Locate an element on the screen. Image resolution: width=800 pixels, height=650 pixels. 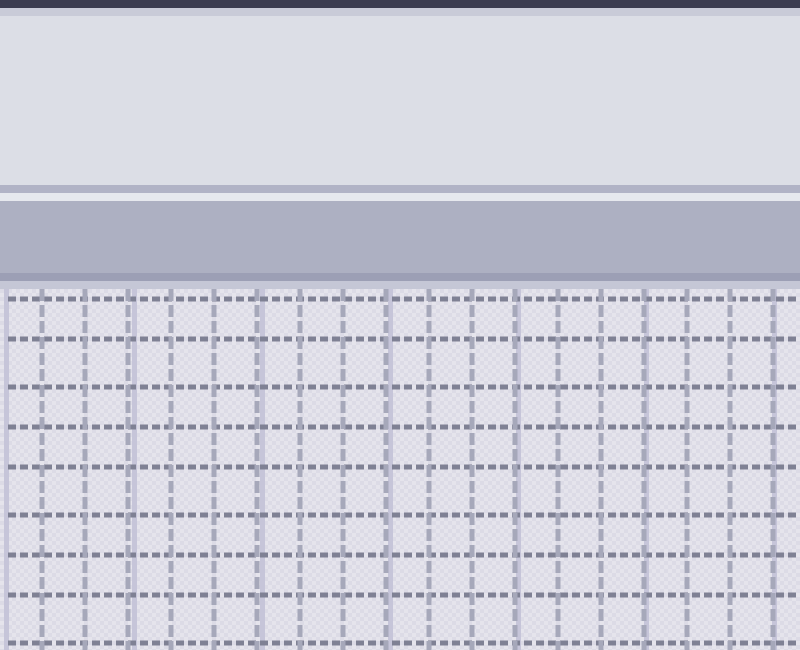
grid-separator is located at coordinates (400, 285).